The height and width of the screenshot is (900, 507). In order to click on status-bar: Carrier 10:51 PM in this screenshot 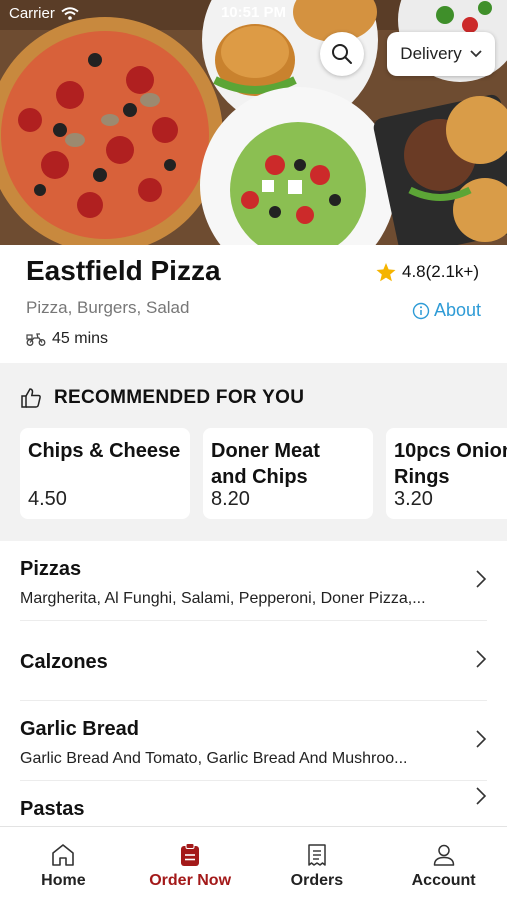, I will do `click(253, 14)`.